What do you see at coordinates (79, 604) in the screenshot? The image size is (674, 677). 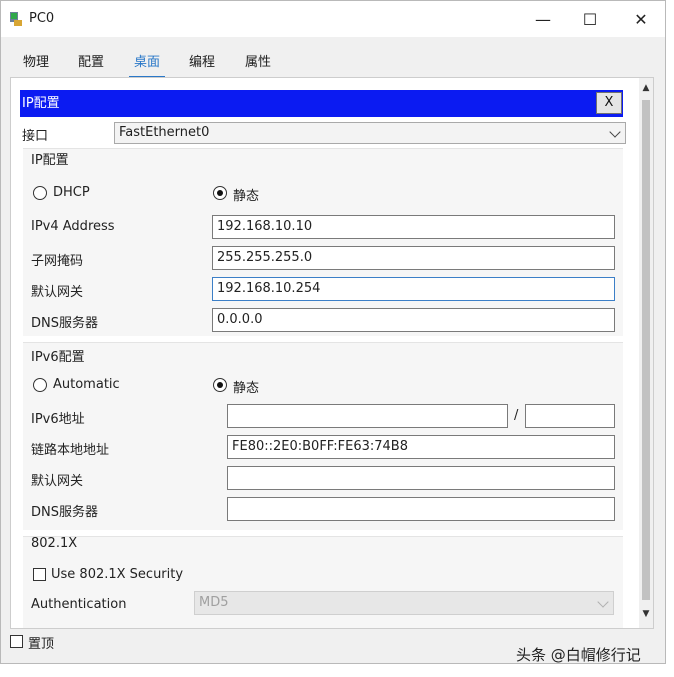 I see `authentication-label: Authentication` at bounding box center [79, 604].